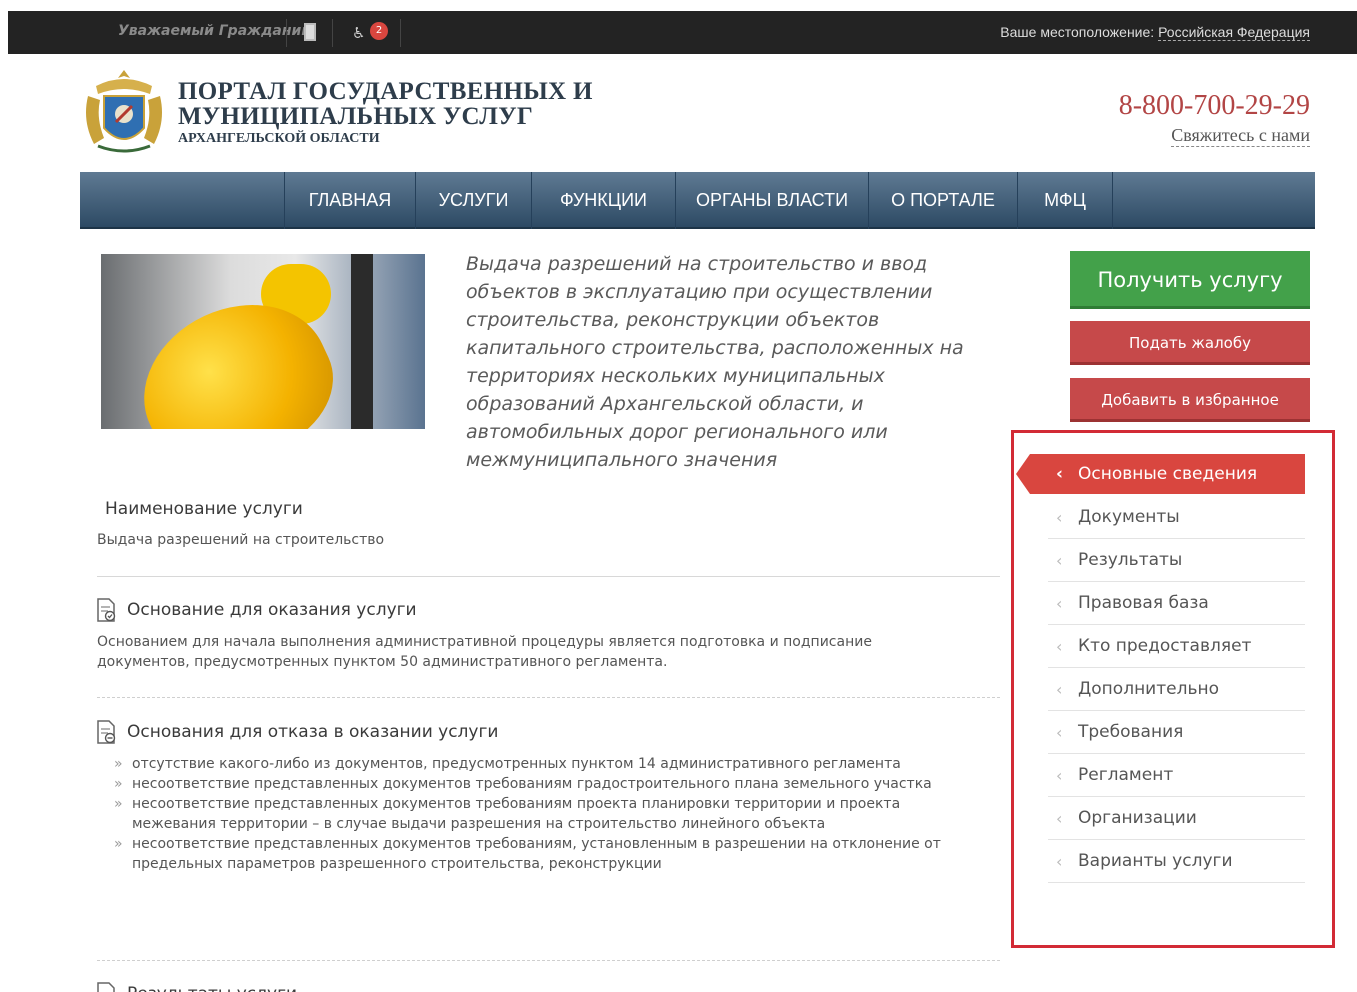 Image resolution: width=1357 pixels, height=992 pixels. What do you see at coordinates (263, 341) in the screenshot?
I see `service-image` at bounding box center [263, 341].